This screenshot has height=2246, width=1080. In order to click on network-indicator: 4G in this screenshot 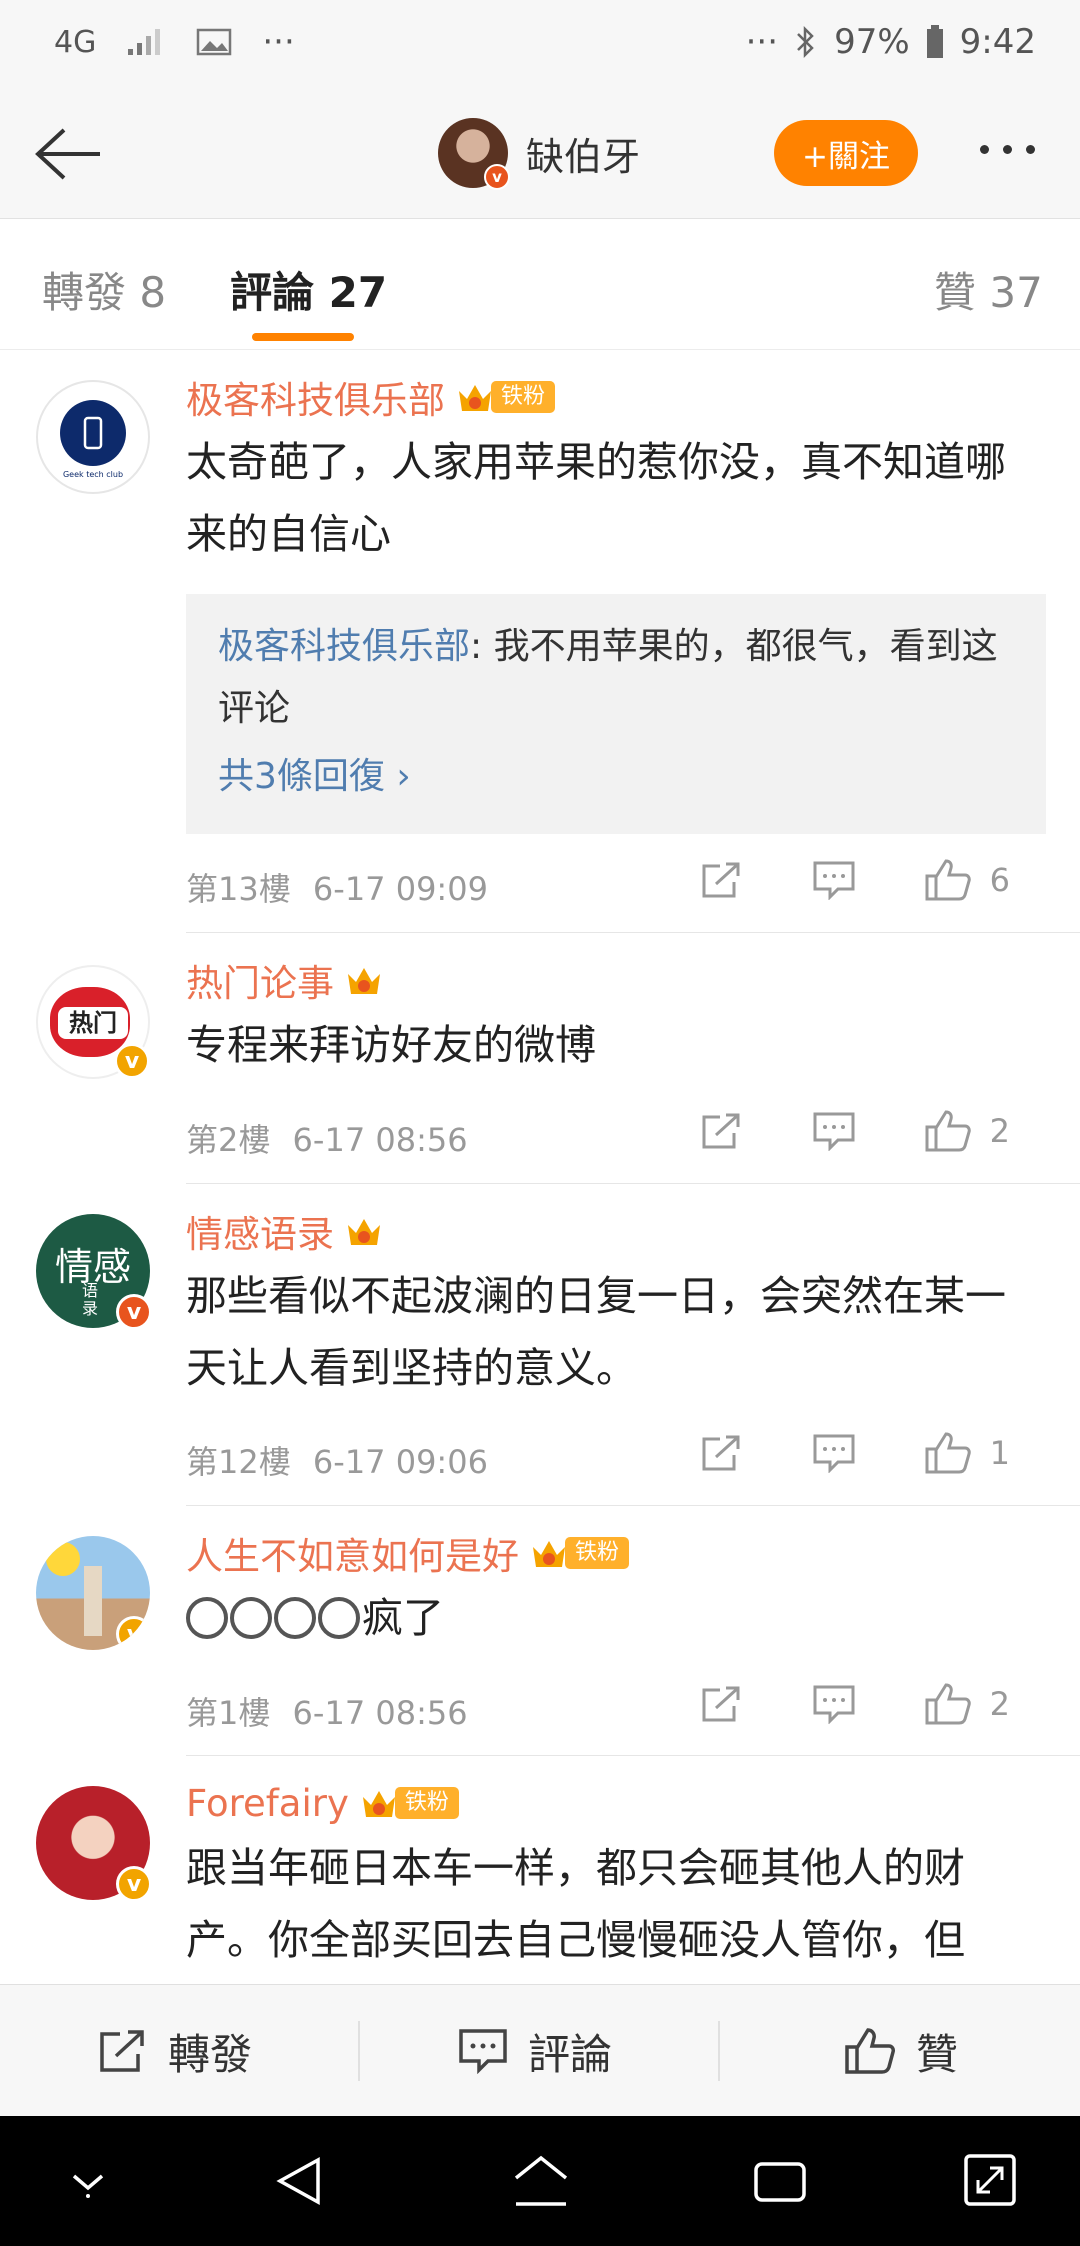, I will do `click(75, 42)`.